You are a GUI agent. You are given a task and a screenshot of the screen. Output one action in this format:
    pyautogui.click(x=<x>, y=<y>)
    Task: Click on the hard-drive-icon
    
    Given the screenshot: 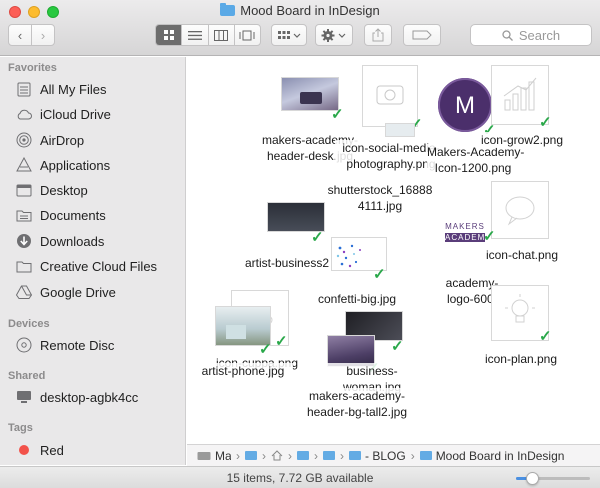 What is the action you would take?
    pyautogui.click(x=204, y=455)
    